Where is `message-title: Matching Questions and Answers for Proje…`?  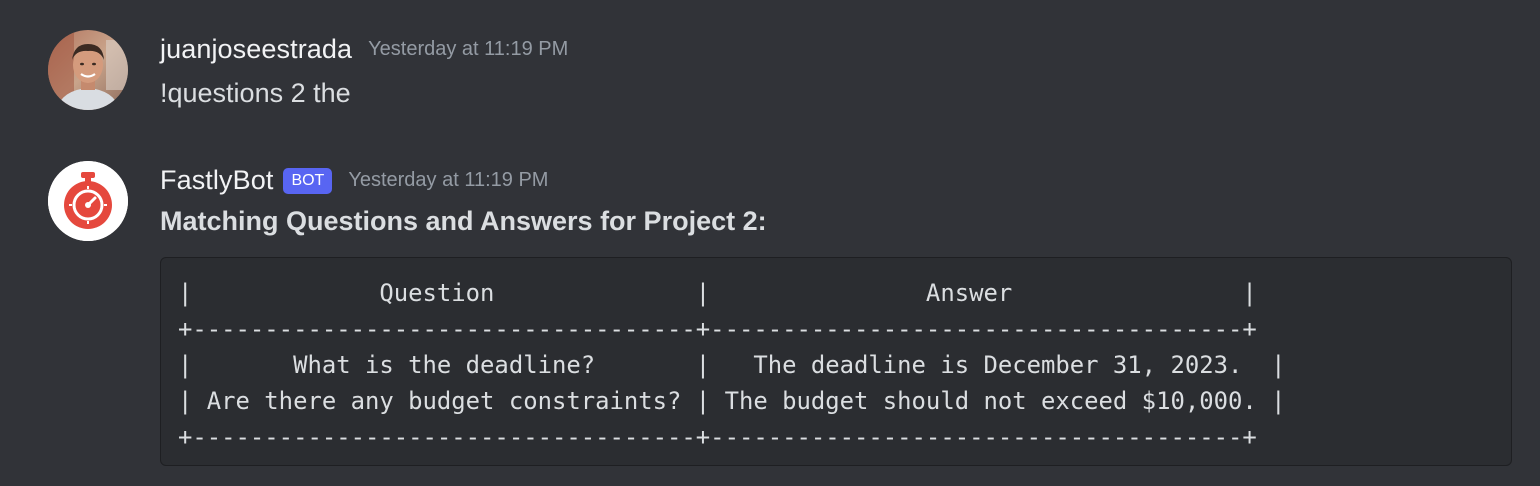
message-title: Matching Questions and Answers for Proje… is located at coordinates (463, 221).